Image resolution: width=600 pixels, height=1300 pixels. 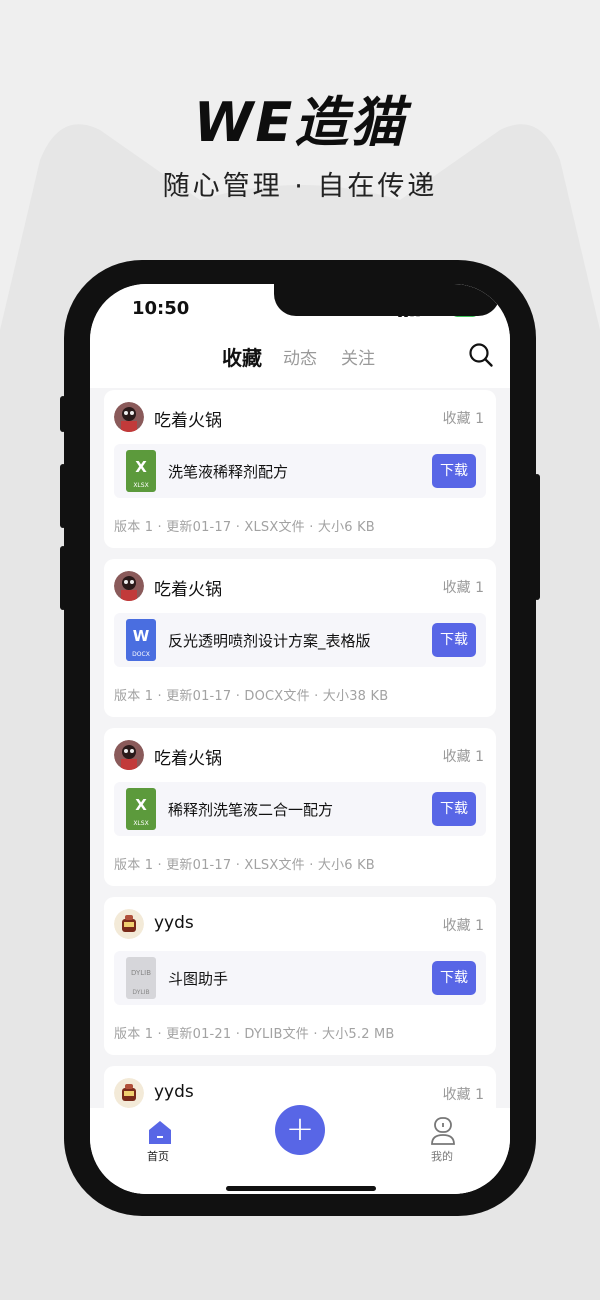 What do you see at coordinates (141, 978) in the screenshot?
I see `dylib-file-icon: DYLIB DYLIB` at bounding box center [141, 978].